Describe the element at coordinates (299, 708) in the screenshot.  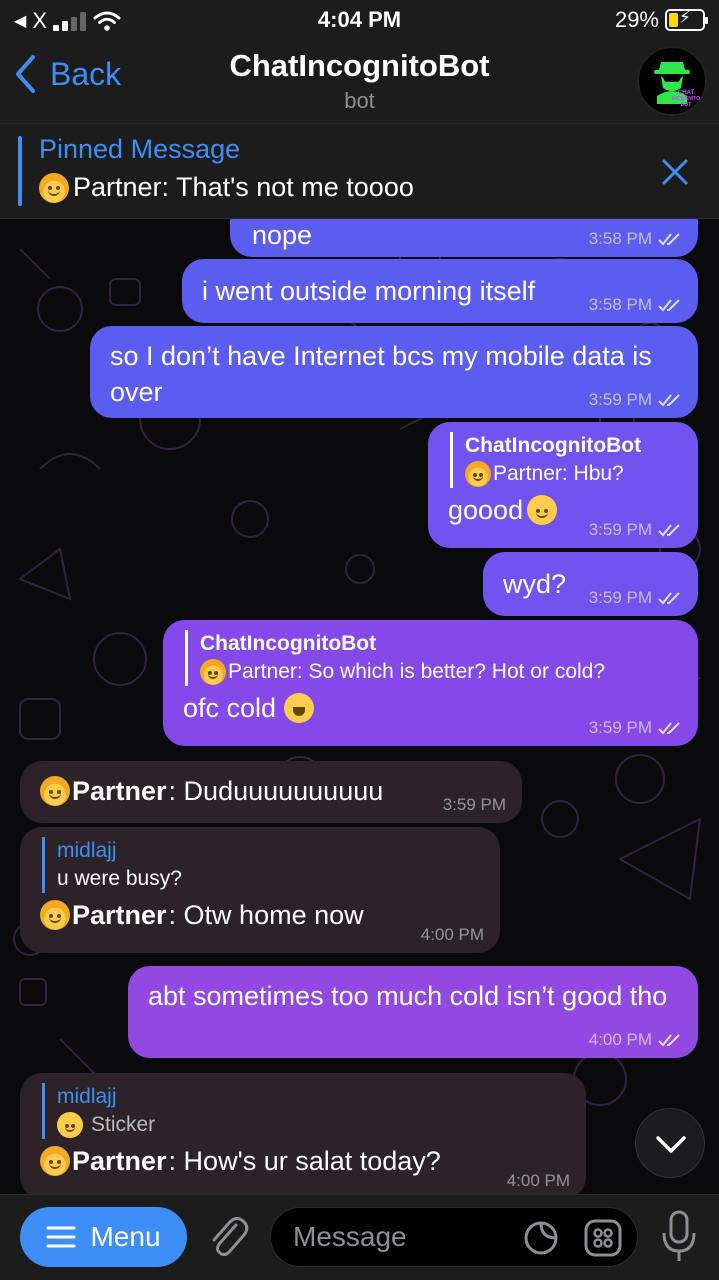
I see `laughing-emoji-icon` at that location.